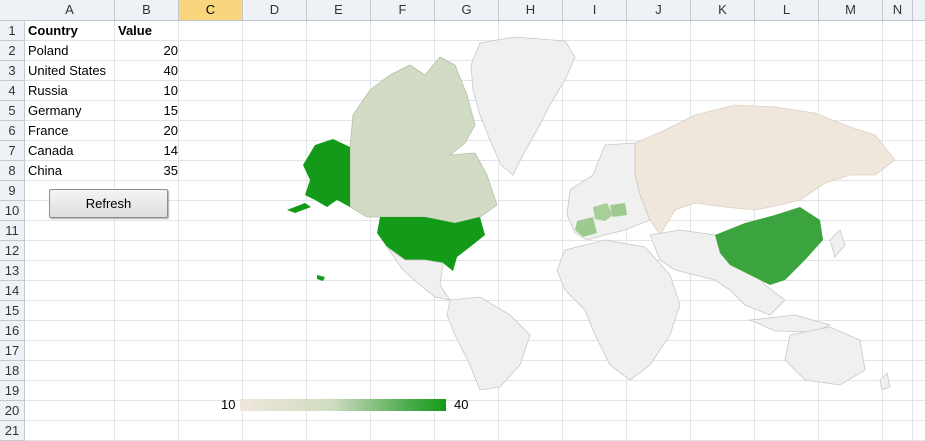  I want to click on column-header-j: J, so click(659, 10).